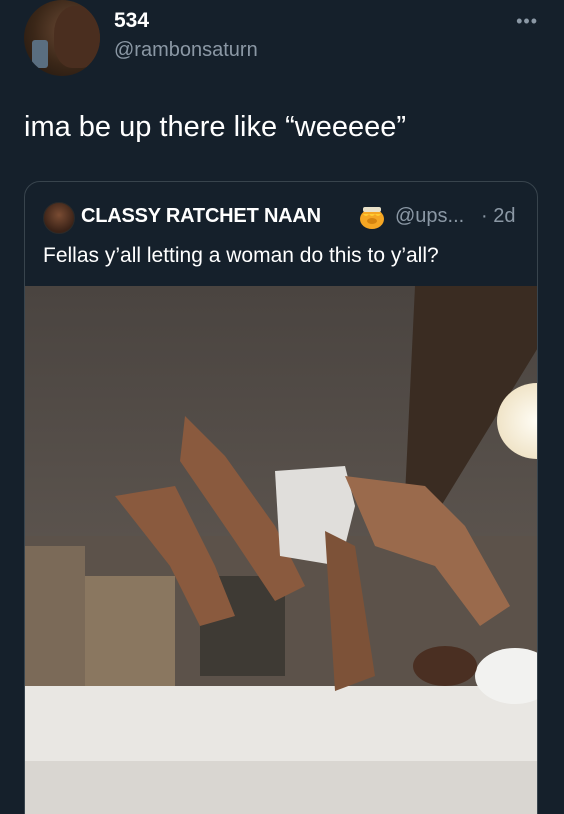 This screenshot has width=564, height=814. Describe the element at coordinates (59, 218) in the screenshot. I see `quoted-avatar` at that location.